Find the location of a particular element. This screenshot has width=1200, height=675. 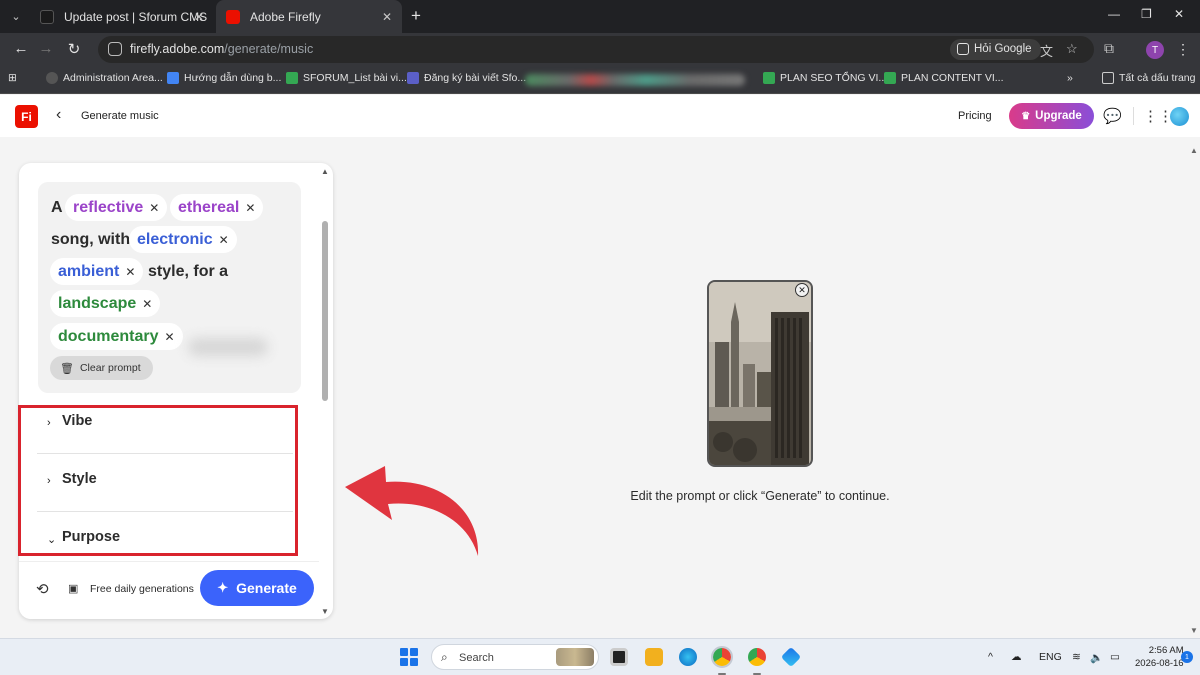

user-avatar is located at coordinates (1179, 116).